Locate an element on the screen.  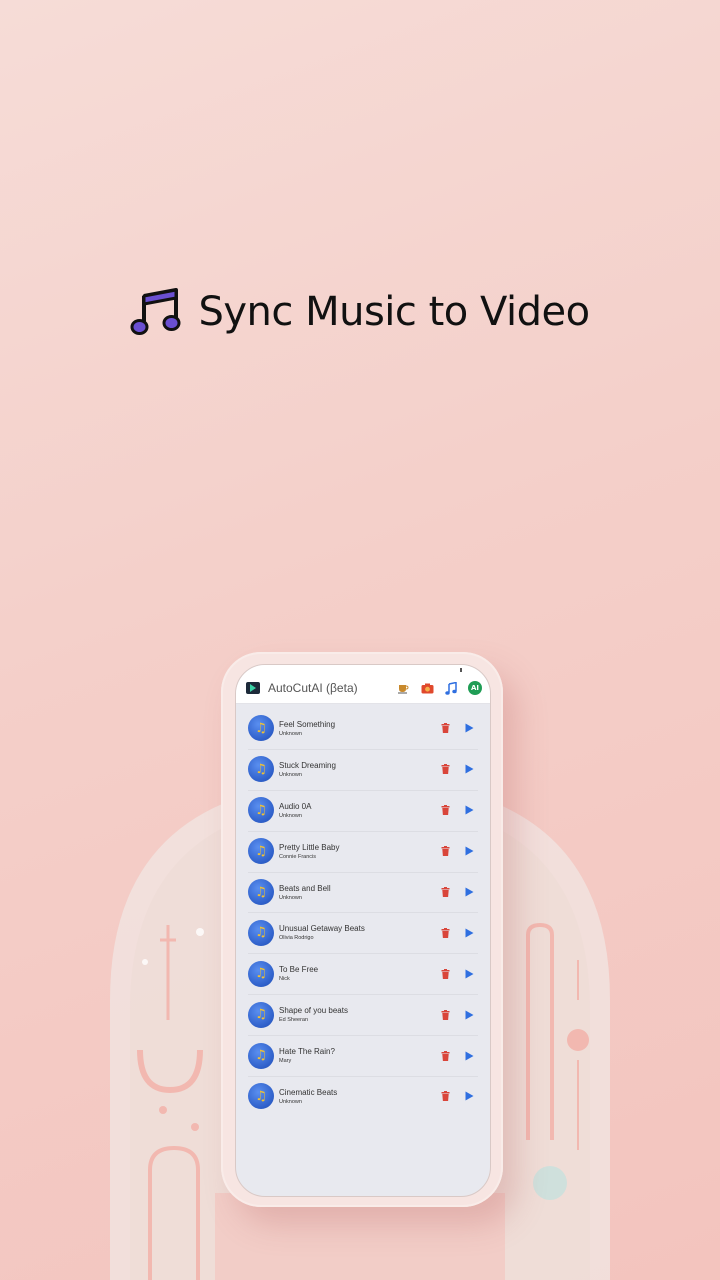
song-meta: Beats and Bell Unknown is located at coordinates (359, 892).